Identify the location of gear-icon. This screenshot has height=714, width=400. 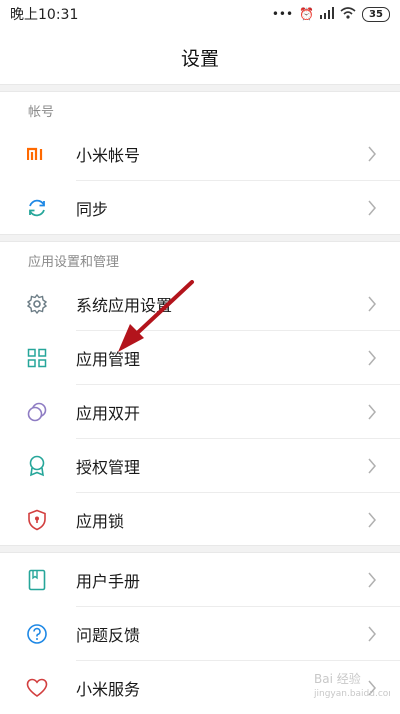
(37, 304).